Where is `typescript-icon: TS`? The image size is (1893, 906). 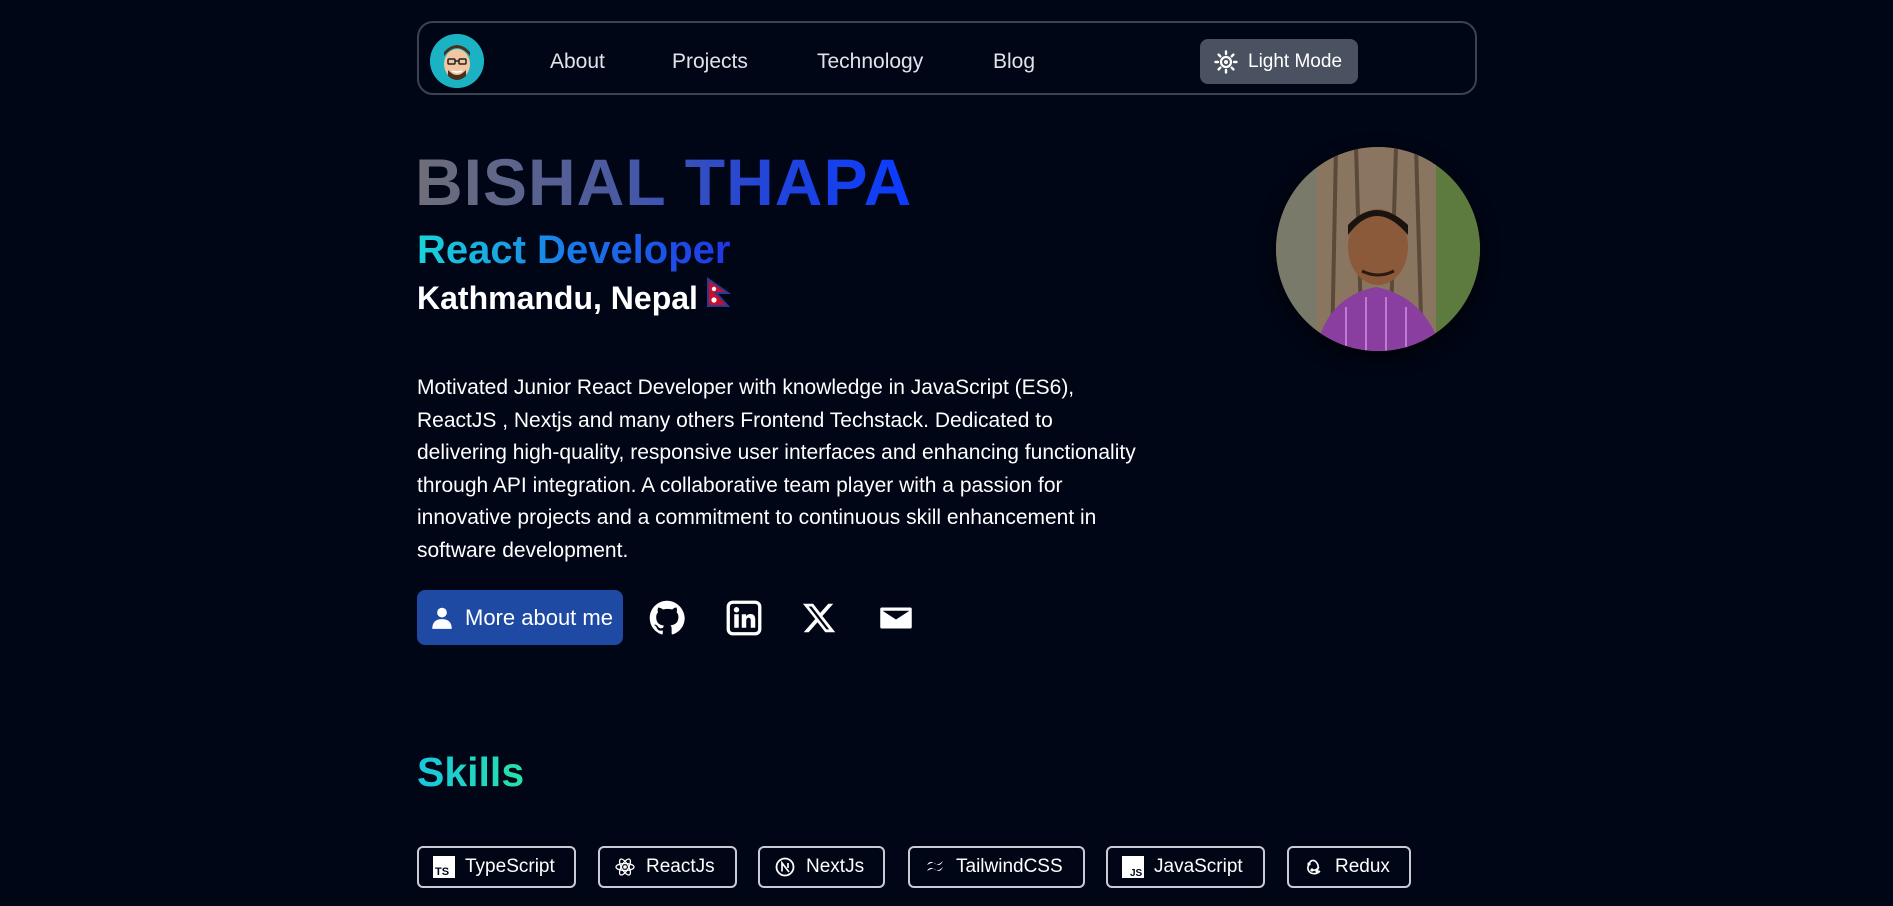 typescript-icon: TS is located at coordinates (444, 867).